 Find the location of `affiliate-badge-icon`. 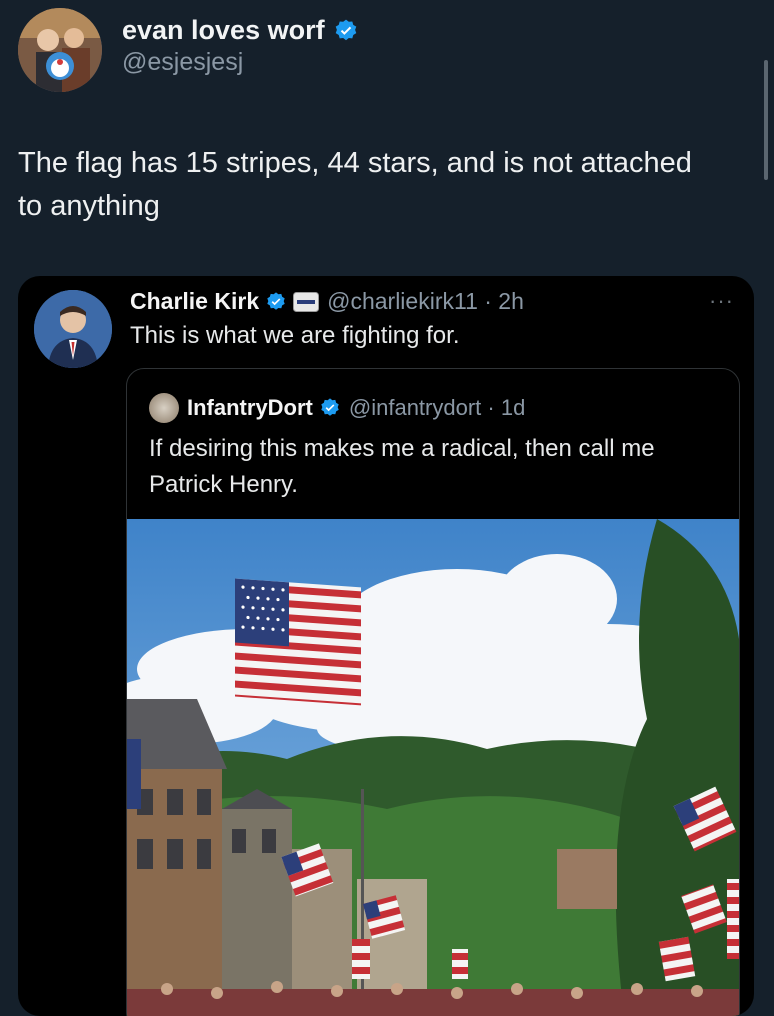

affiliate-badge-icon is located at coordinates (306, 301).